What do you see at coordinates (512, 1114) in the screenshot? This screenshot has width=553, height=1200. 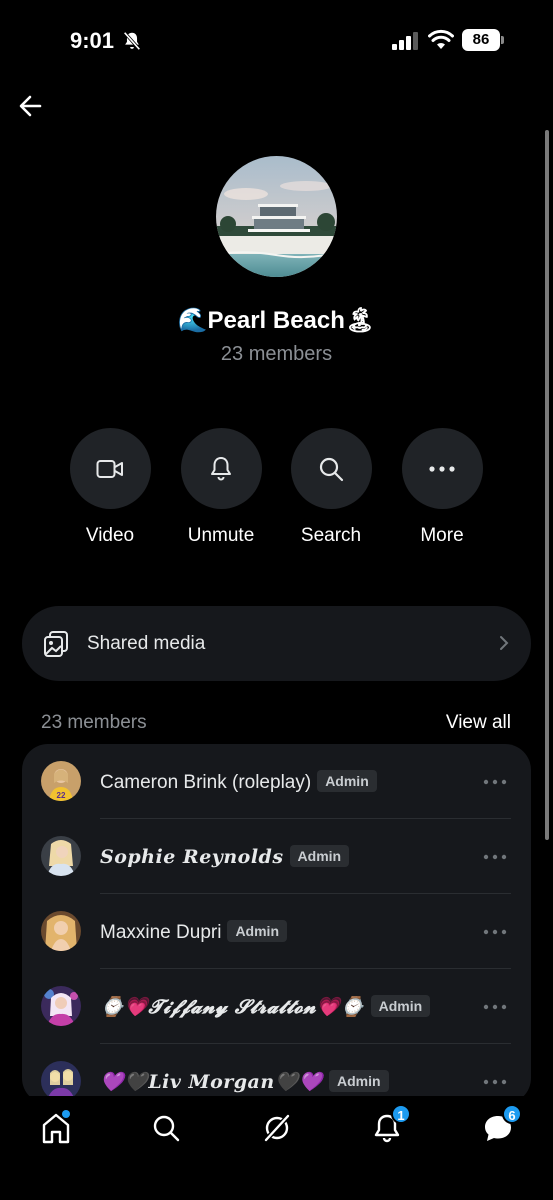 I see `messages-badge: 6` at bounding box center [512, 1114].